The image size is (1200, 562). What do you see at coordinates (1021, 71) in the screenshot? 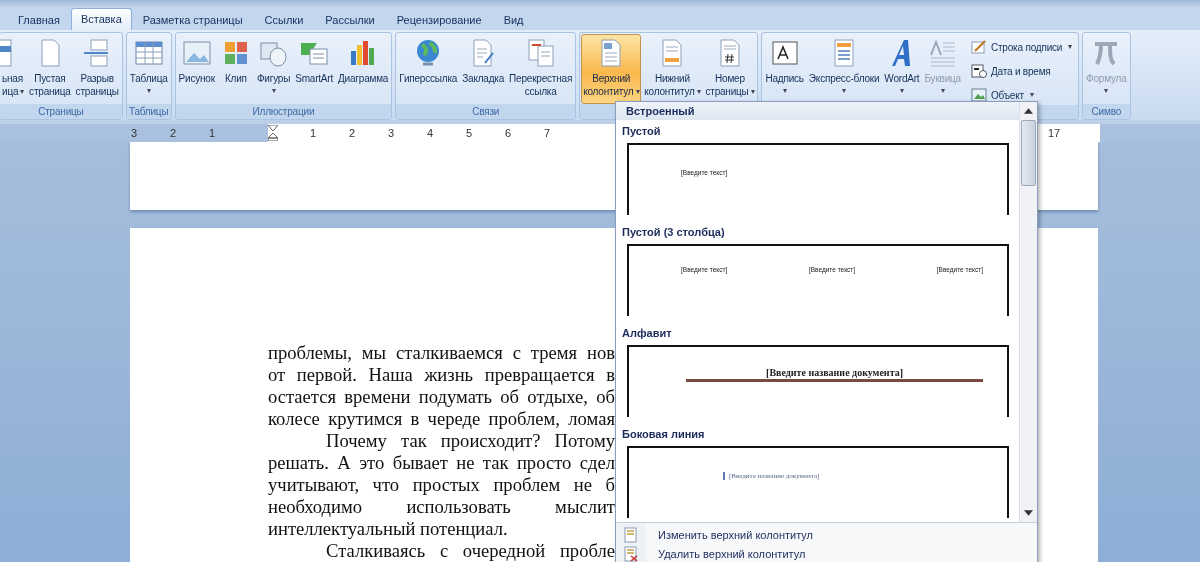
I see `ribbon-button: Дата и время` at bounding box center [1021, 71].